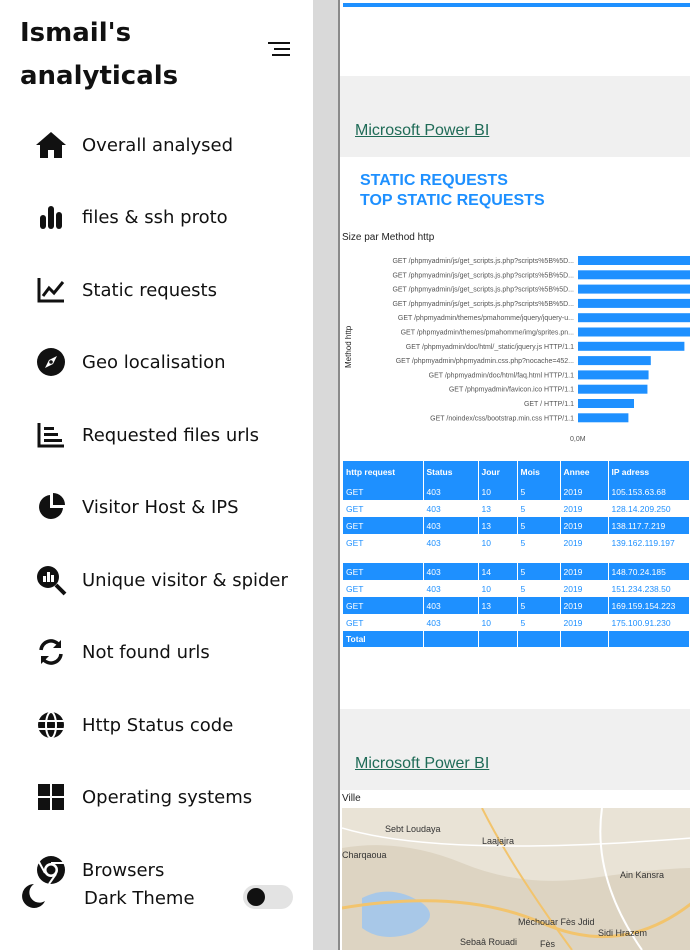  Describe the element at coordinates (149, 290) in the screenshot. I see `sidebar-item-label: Static requests` at that location.